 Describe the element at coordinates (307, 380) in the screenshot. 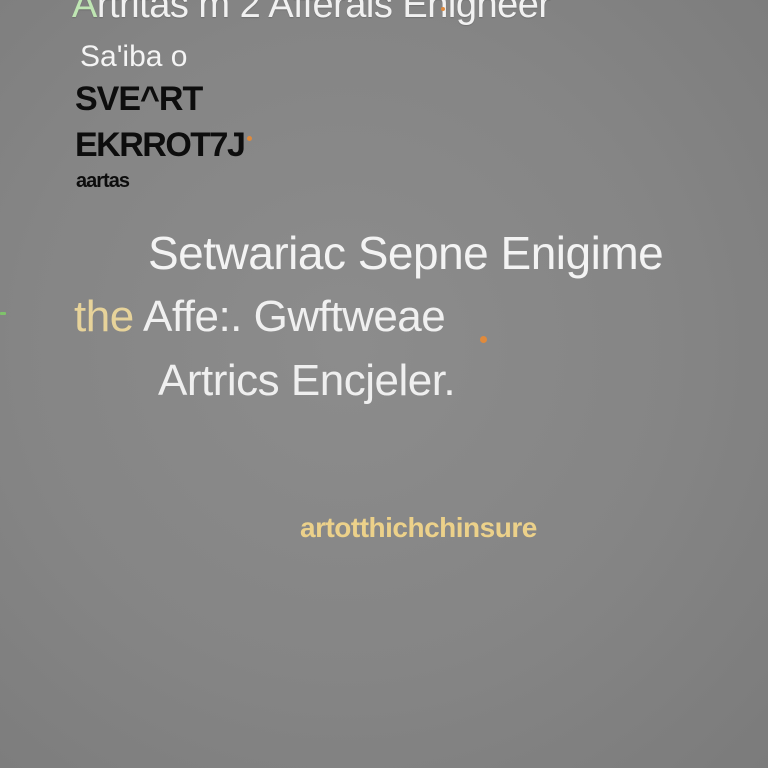

I see `main-text-line-3: Artrics Encjeler.` at that location.